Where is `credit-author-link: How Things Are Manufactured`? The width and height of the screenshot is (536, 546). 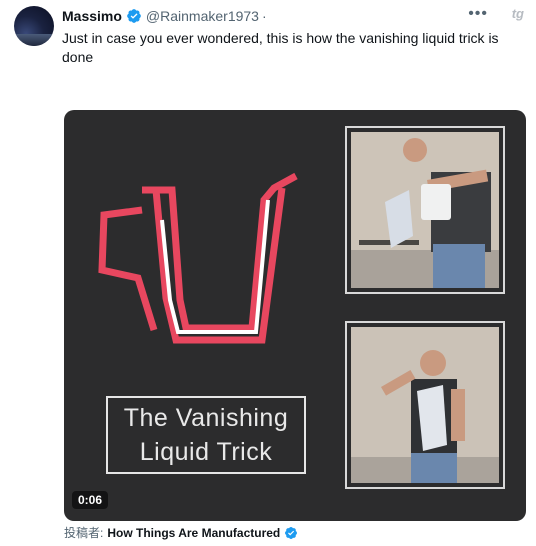
credit-author-link: How Things Are Manufactured is located at coordinates (193, 533).